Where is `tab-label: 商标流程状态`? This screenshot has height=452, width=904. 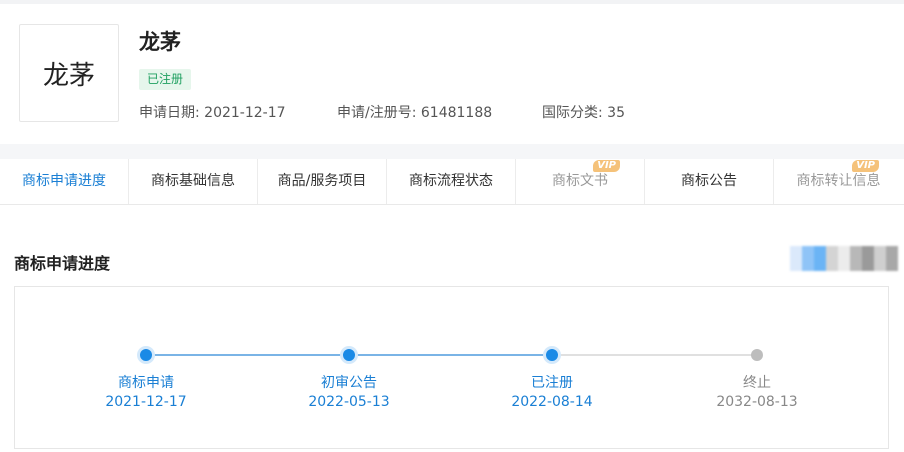 tab-label: 商标流程状态 is located at coordinates (451, 181).